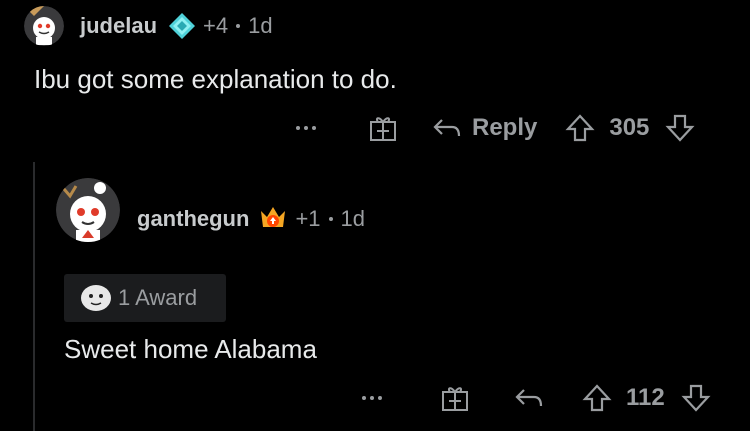  I want to click on diamond-badge-icon, so click(182, 26).